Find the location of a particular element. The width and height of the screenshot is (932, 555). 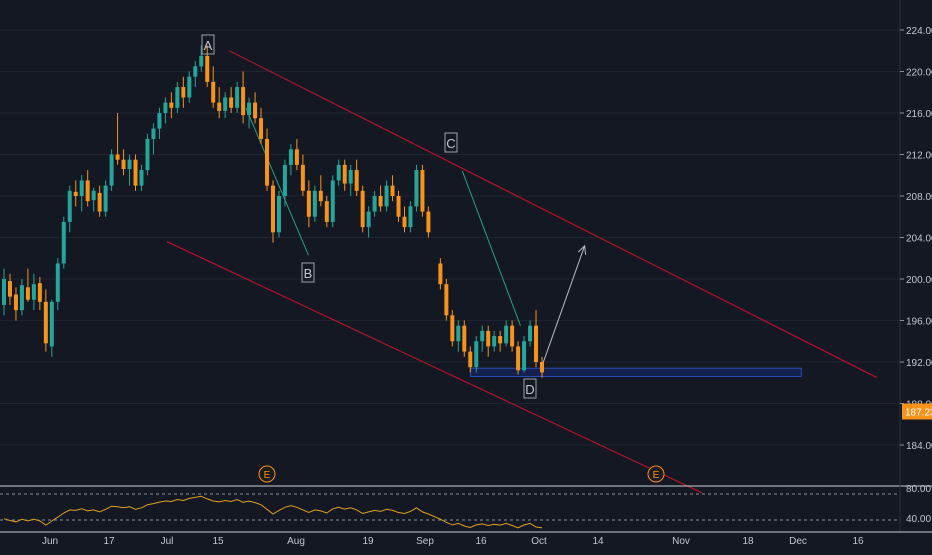

time-label: Dec is located at coordinates (798, 541).